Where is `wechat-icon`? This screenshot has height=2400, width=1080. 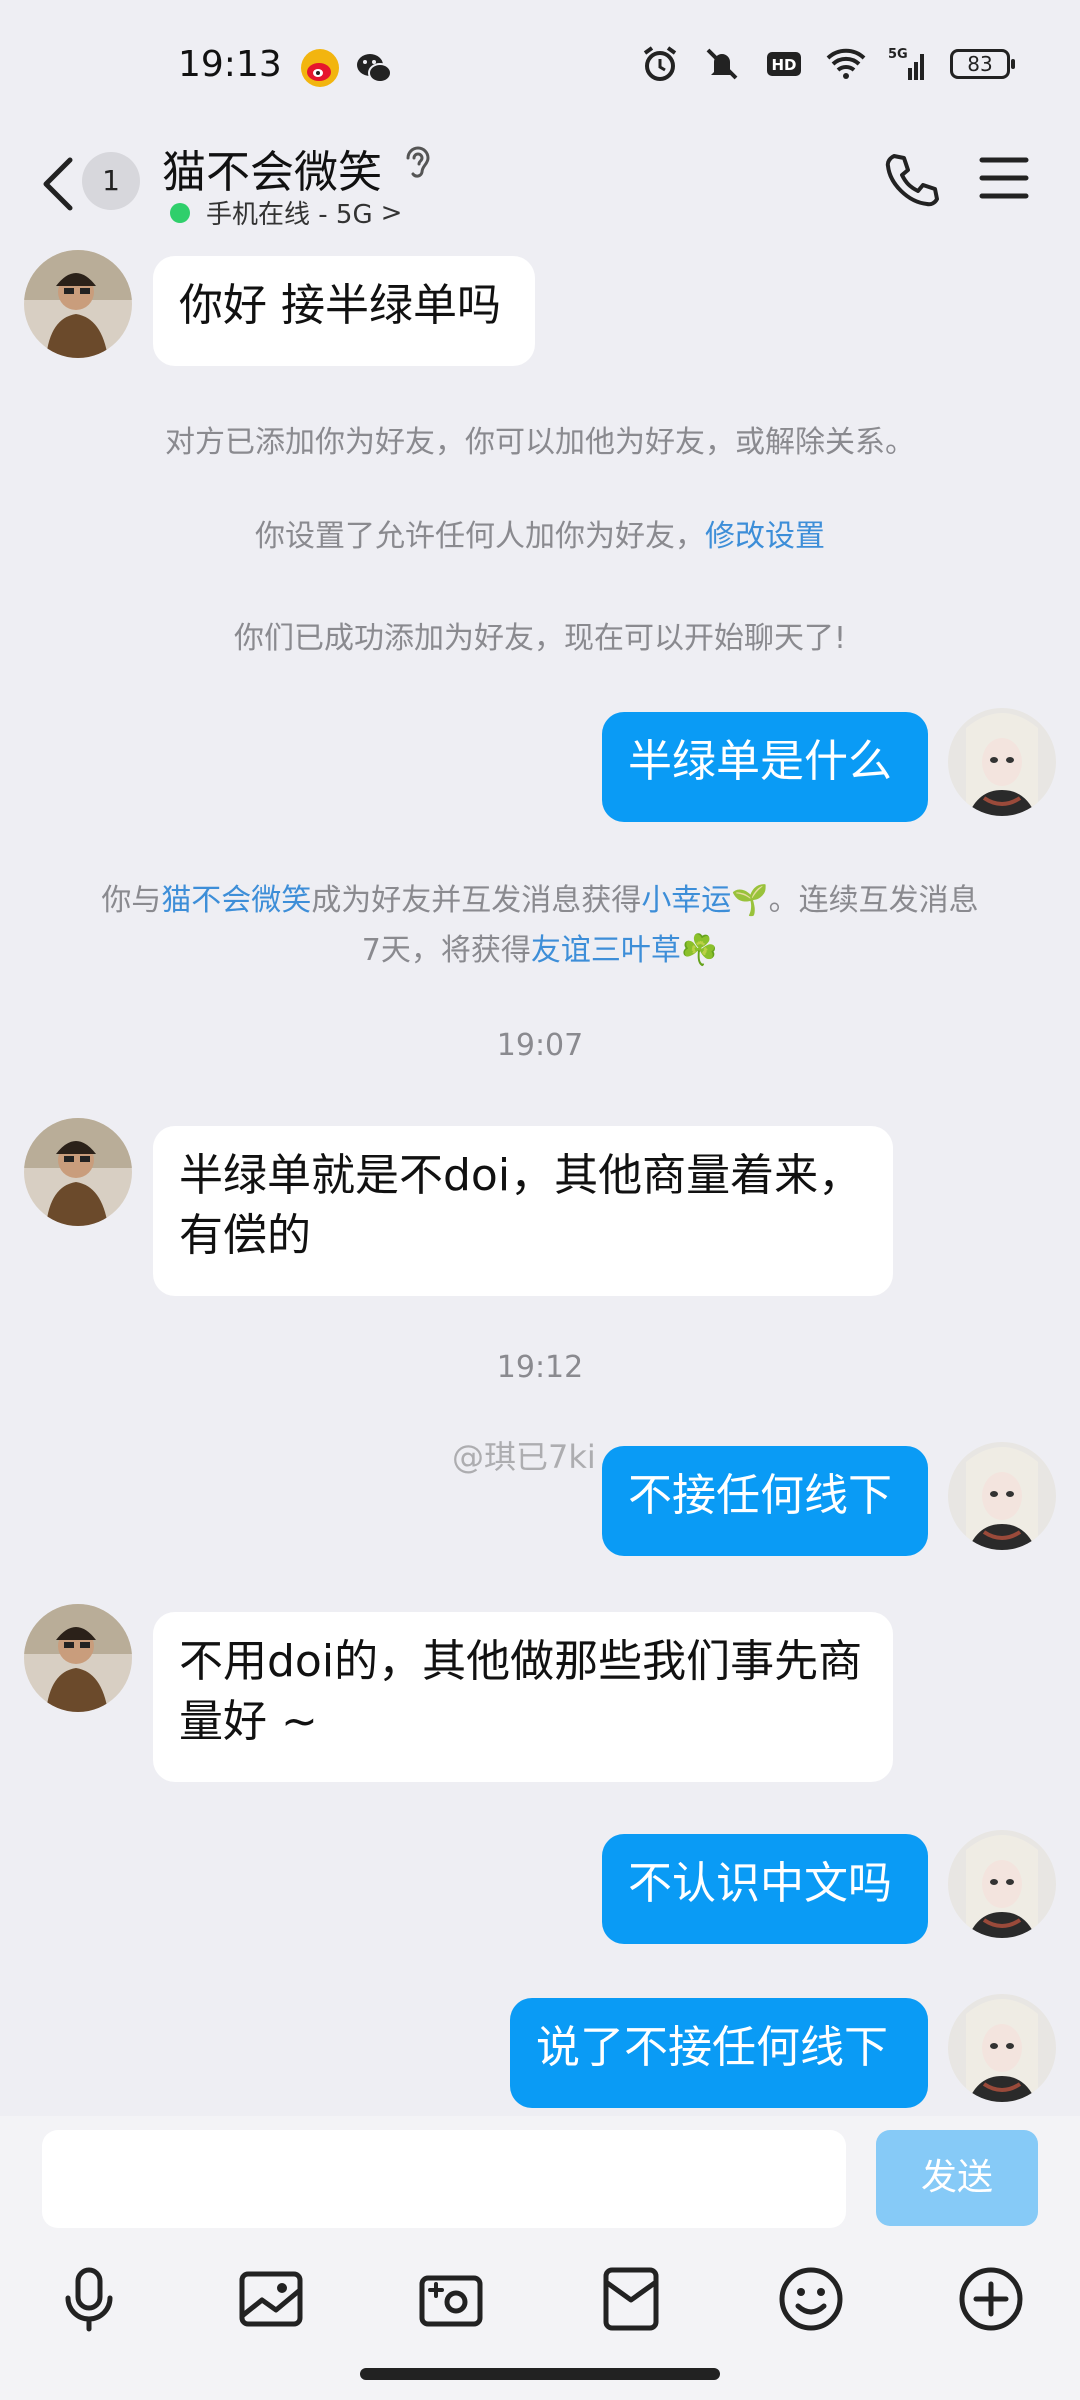
wechat-icon is located at coordinates (374, 68).